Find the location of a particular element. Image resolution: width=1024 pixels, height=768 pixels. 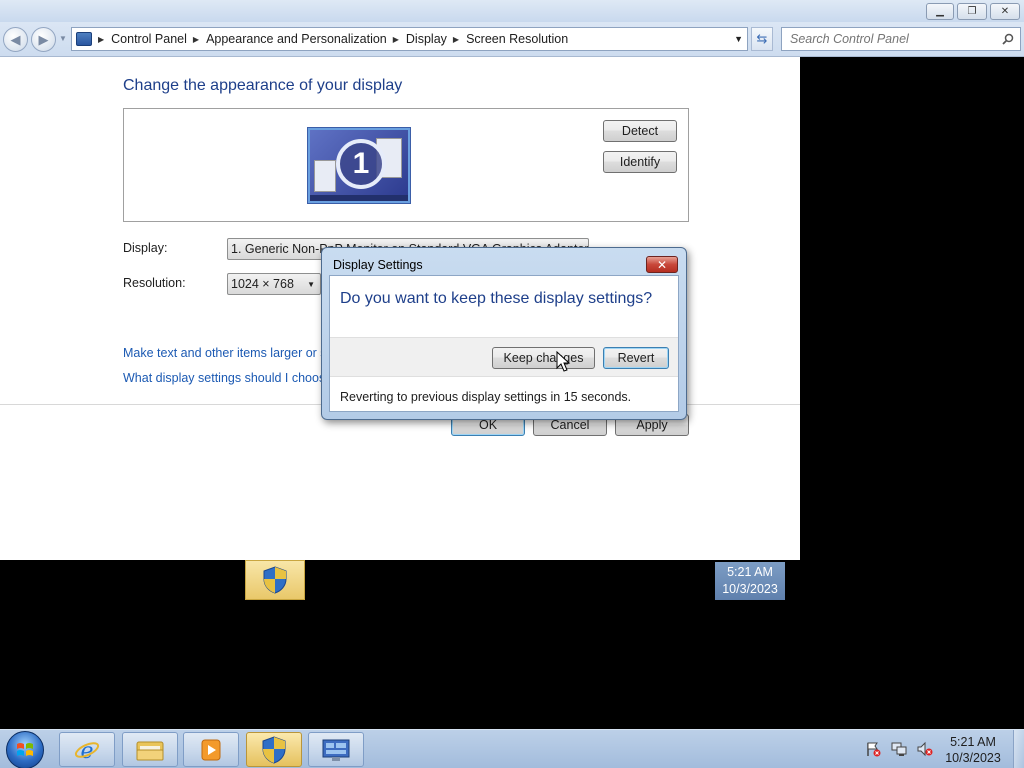

display-settings-help-link: What display settings should I choose is located at coordinates (227, 378).